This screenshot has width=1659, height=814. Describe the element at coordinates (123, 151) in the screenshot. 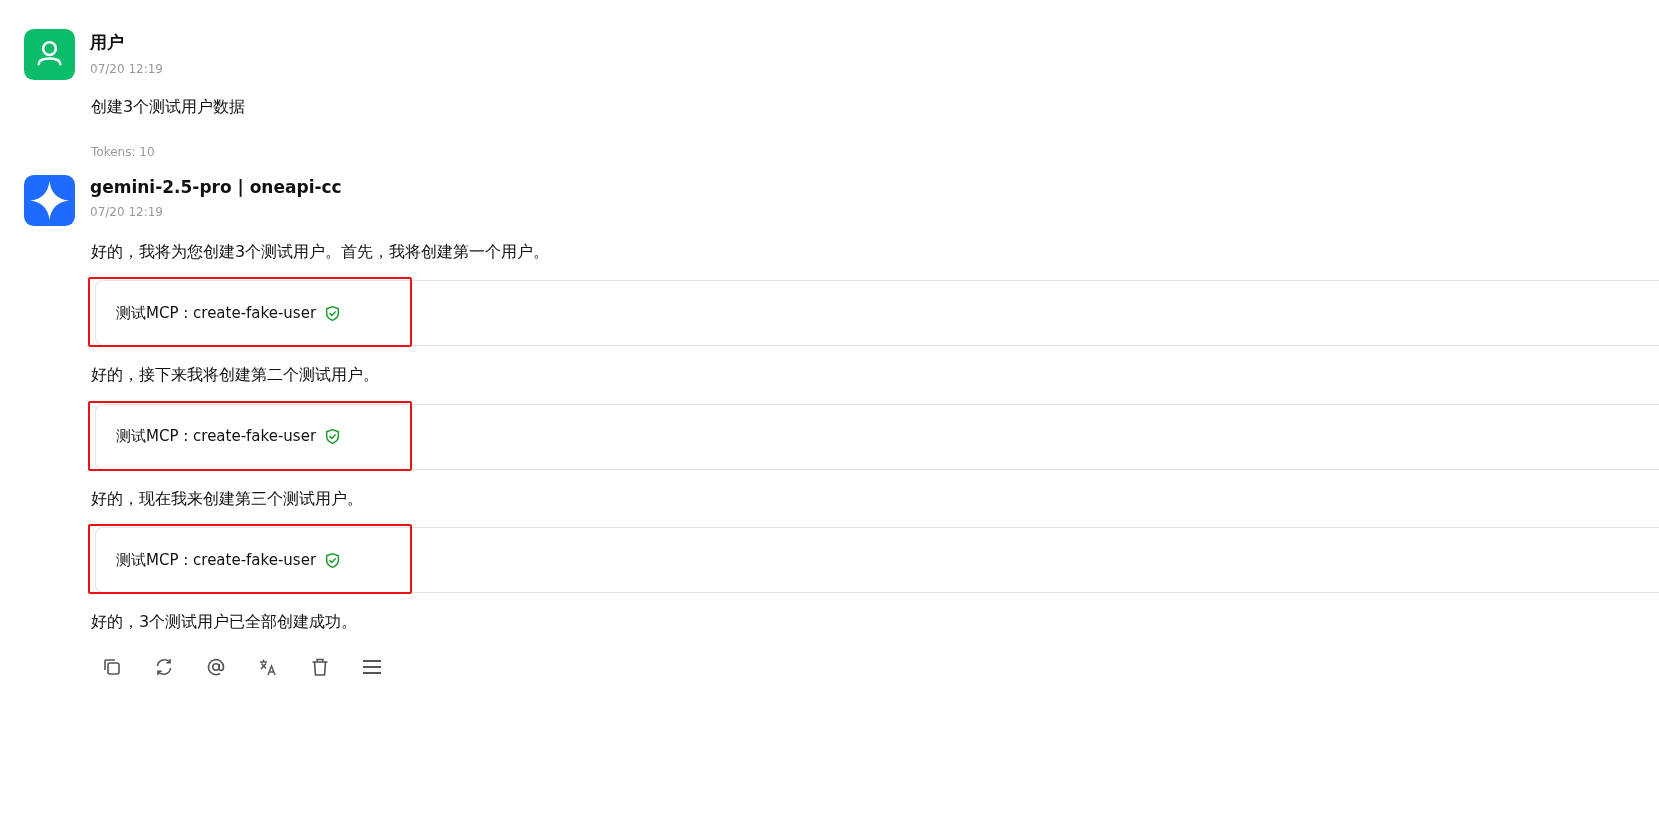

I see `token-count: Tokens: 10` at that location.